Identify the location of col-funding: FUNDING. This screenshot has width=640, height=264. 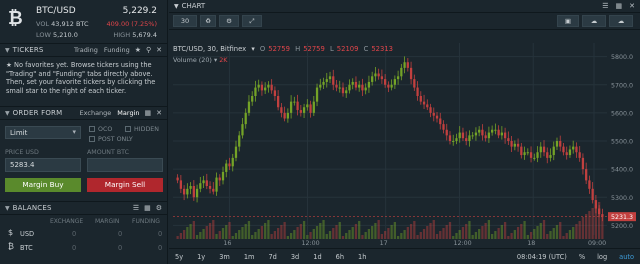
(146, 221).